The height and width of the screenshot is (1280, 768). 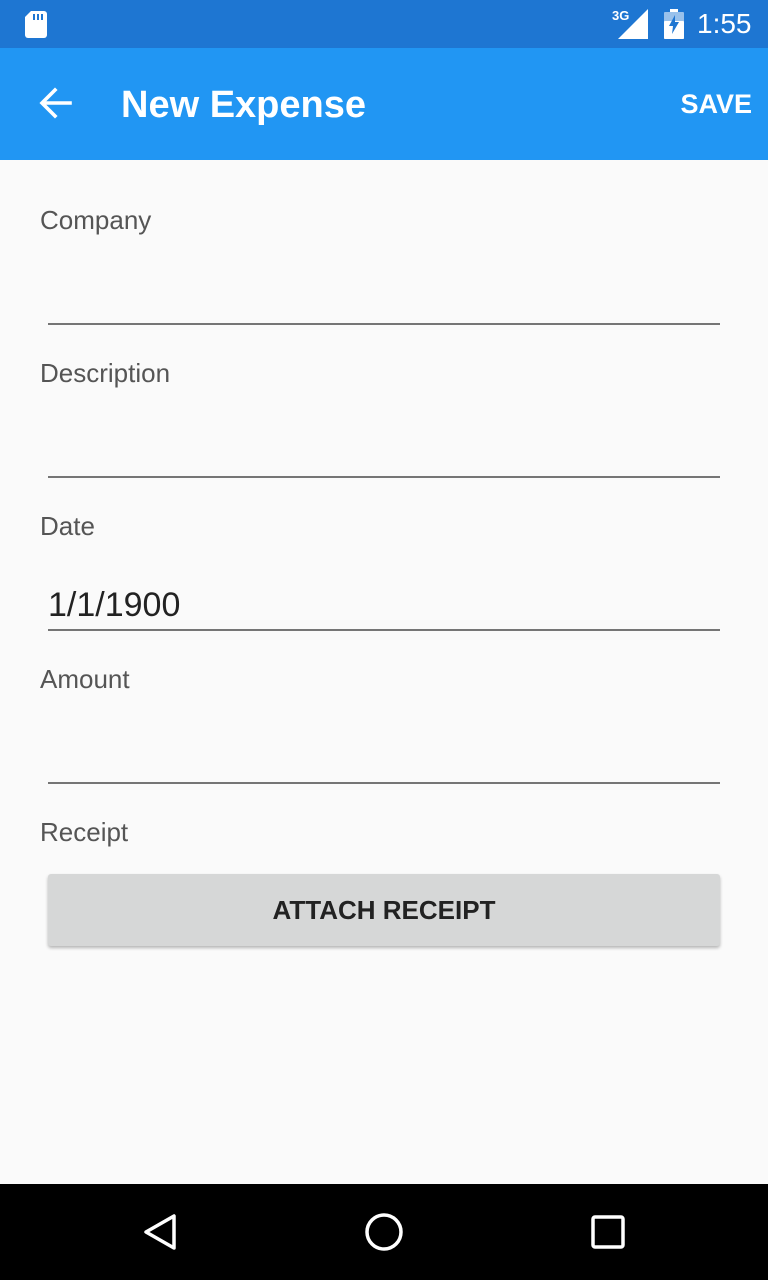 I want to click on nav-back-button, so click(x=160, y=1232).